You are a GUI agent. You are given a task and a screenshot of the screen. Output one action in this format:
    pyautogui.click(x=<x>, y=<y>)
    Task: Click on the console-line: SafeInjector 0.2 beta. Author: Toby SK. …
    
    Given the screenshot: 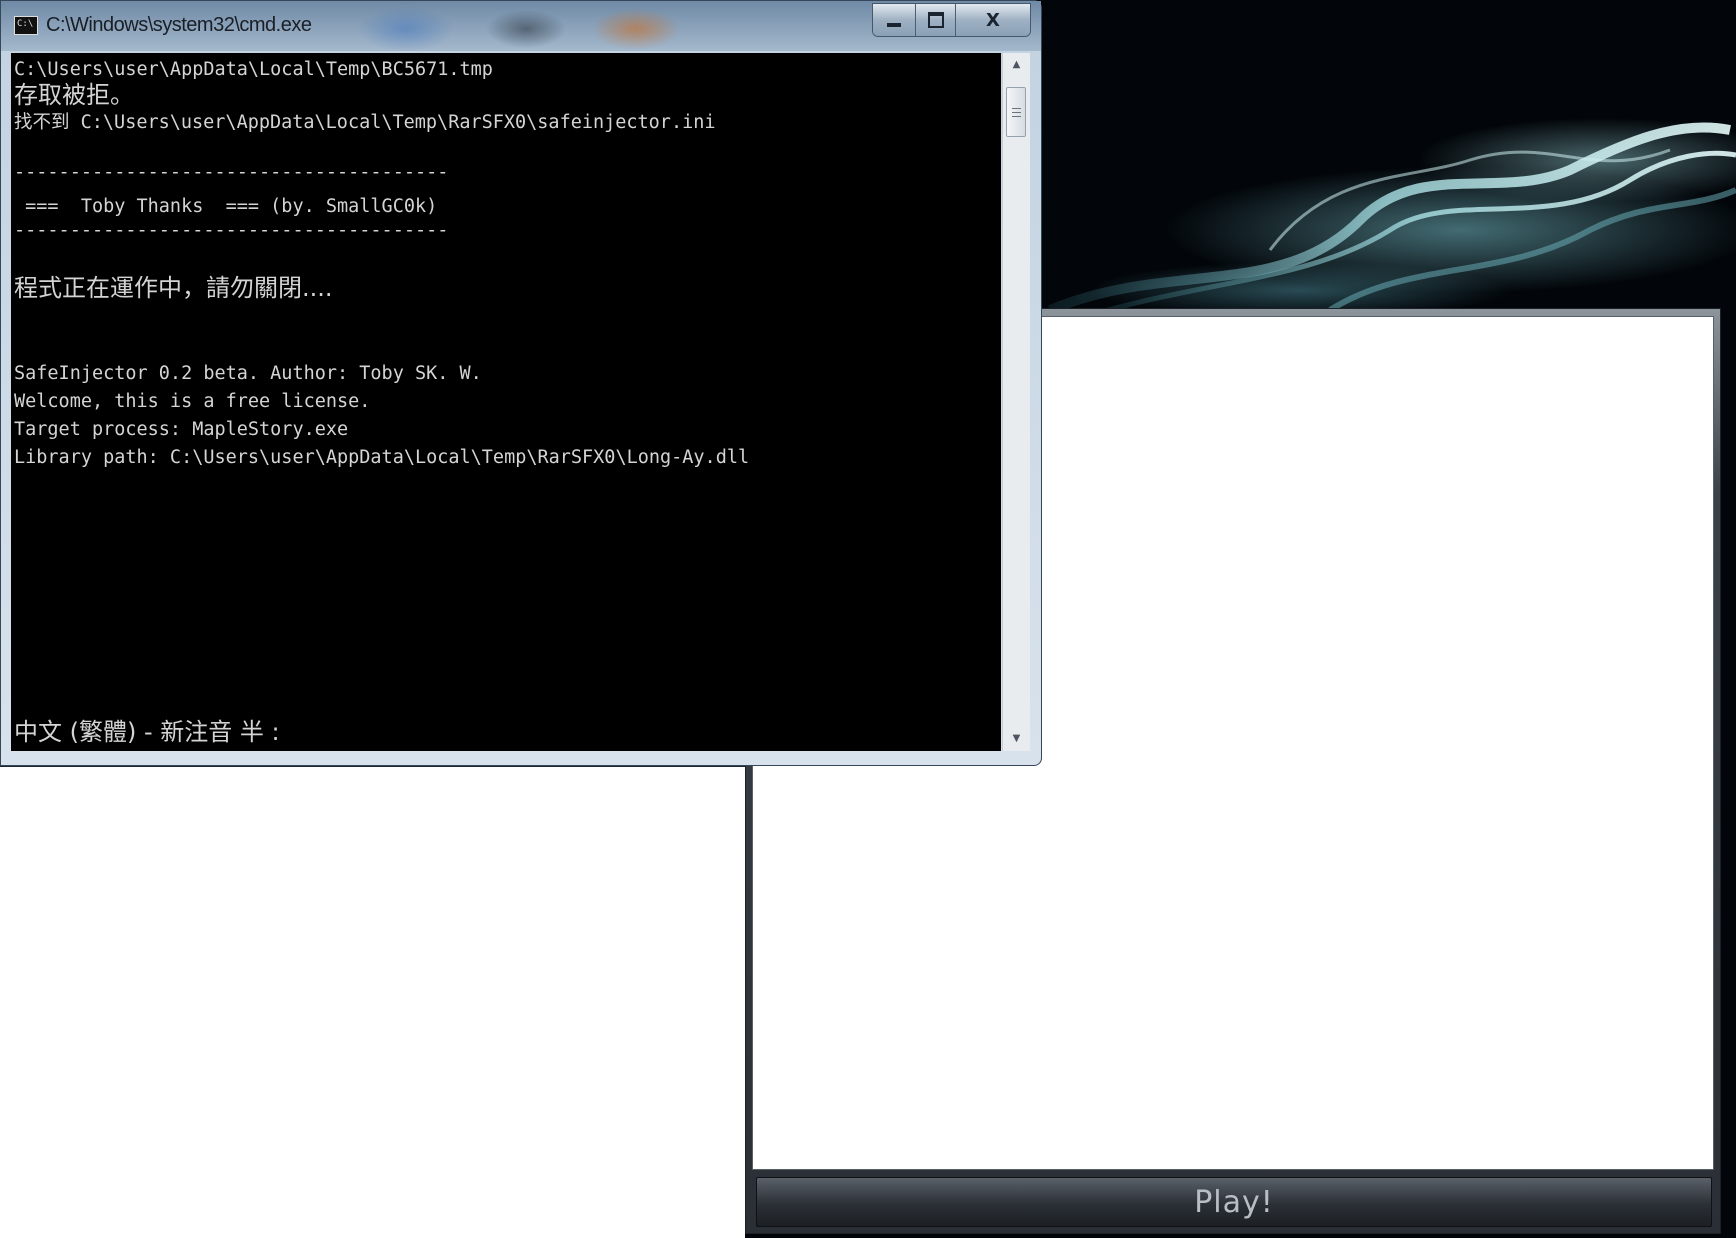 What is the action you would take?
    pyautogui.click(x=248, y=373)
    